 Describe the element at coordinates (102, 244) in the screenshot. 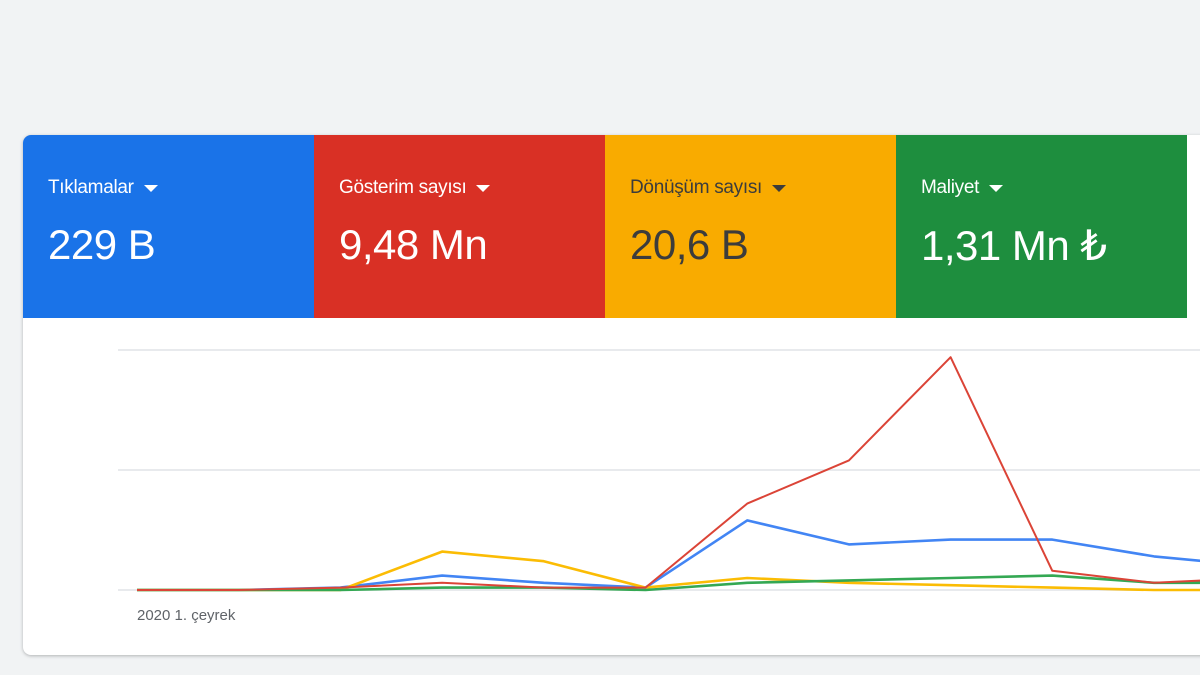

I see `metric-value: 229 B` at that location.